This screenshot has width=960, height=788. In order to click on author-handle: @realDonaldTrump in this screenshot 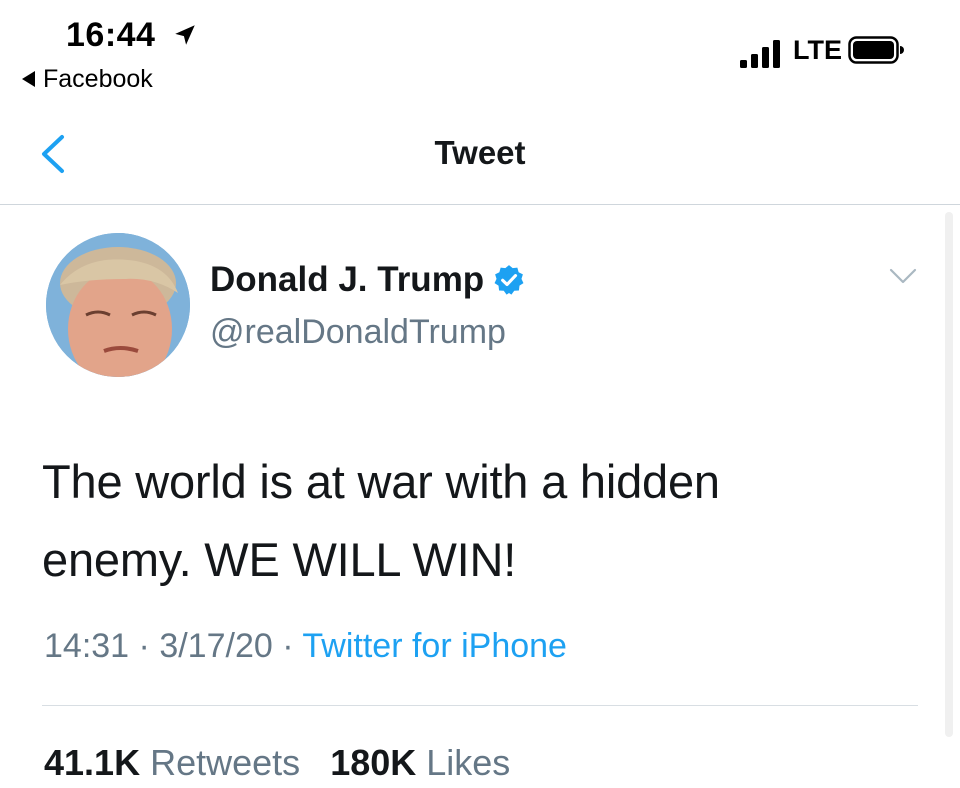, I will do `click(358, 332)`.